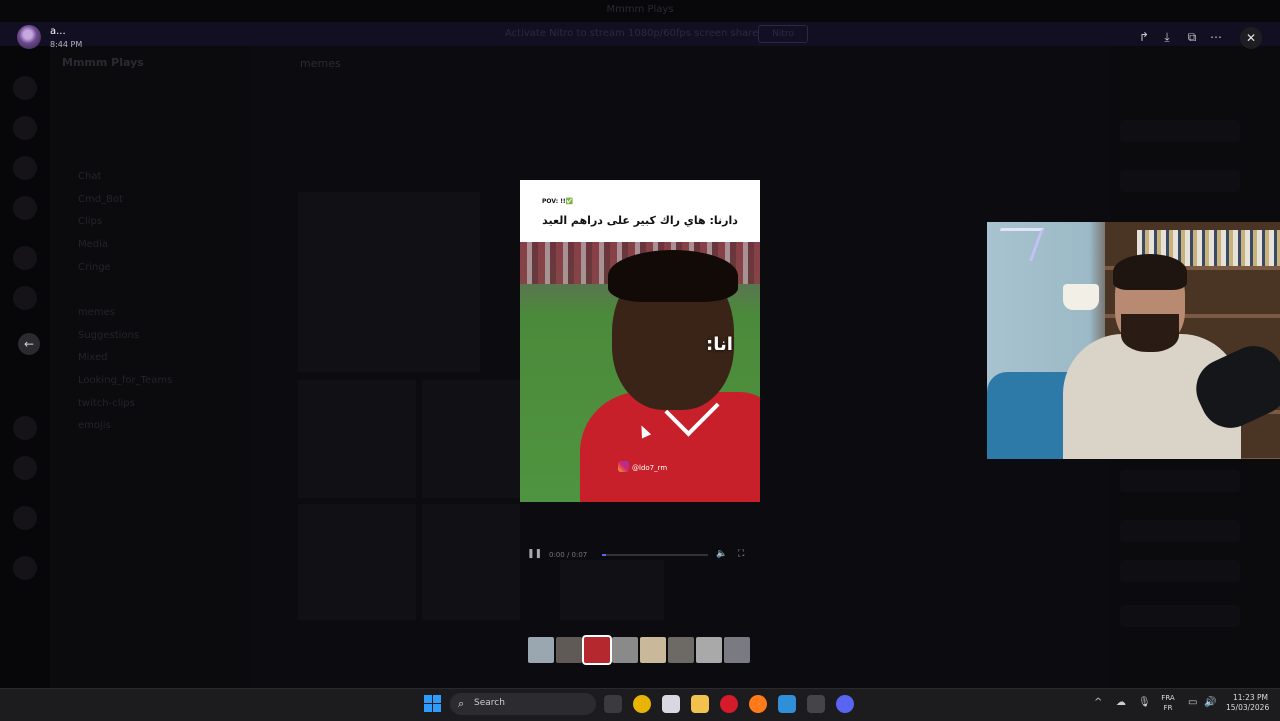 Image resolution: width=1280 pixels, height=721 pixels. I want to click on avatar, so click(29, 37).